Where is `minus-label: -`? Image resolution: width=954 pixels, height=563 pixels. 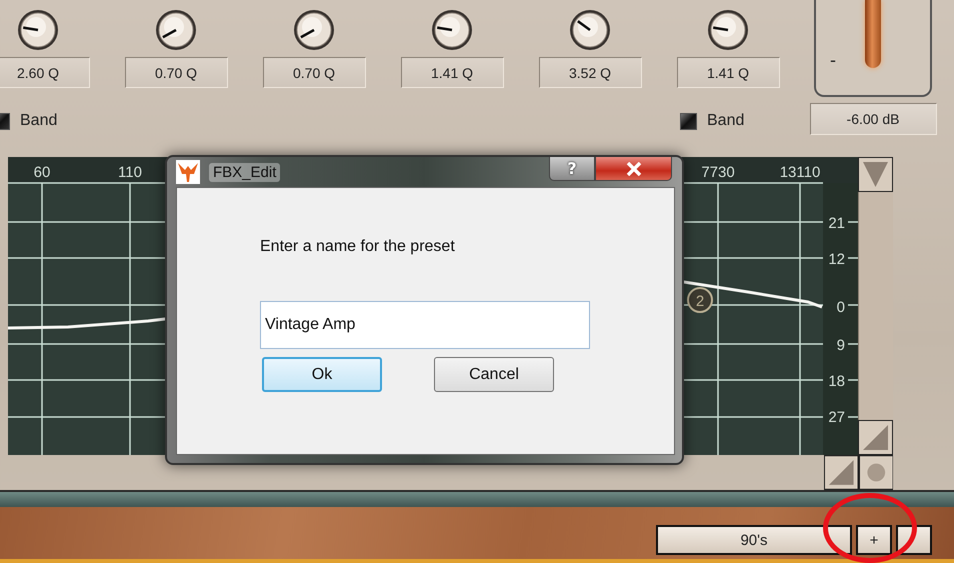
minus-label: - is located at coordinates (833, 60).